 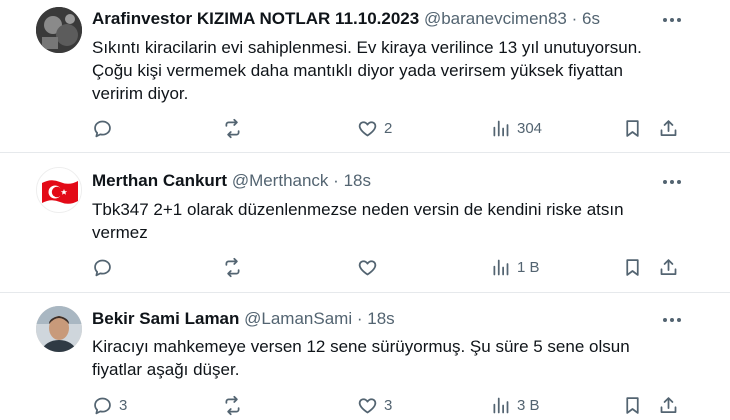 I want to click on reply-count: 3, so click(x=123, y=405).